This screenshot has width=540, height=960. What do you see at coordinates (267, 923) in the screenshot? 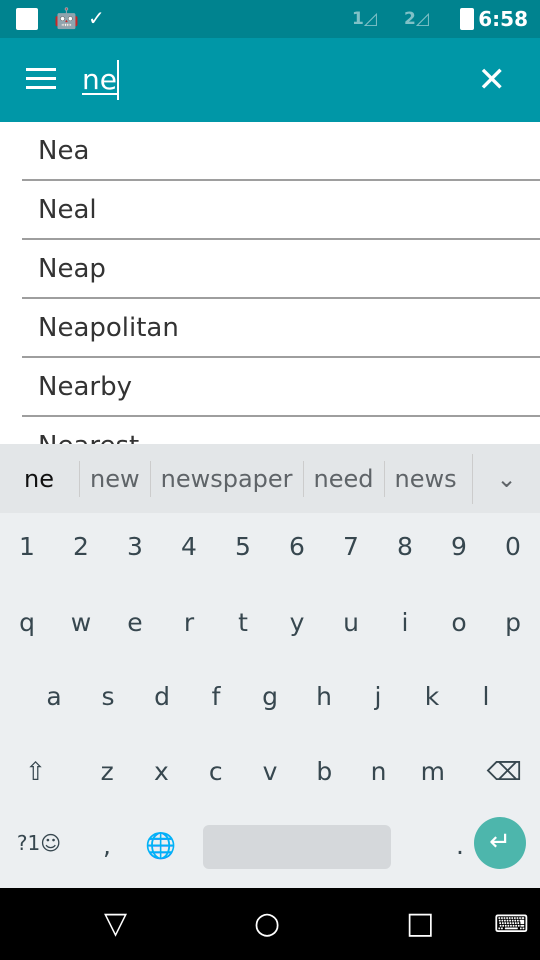
I see `home-icon: ○` at bounding box center [267, 923].